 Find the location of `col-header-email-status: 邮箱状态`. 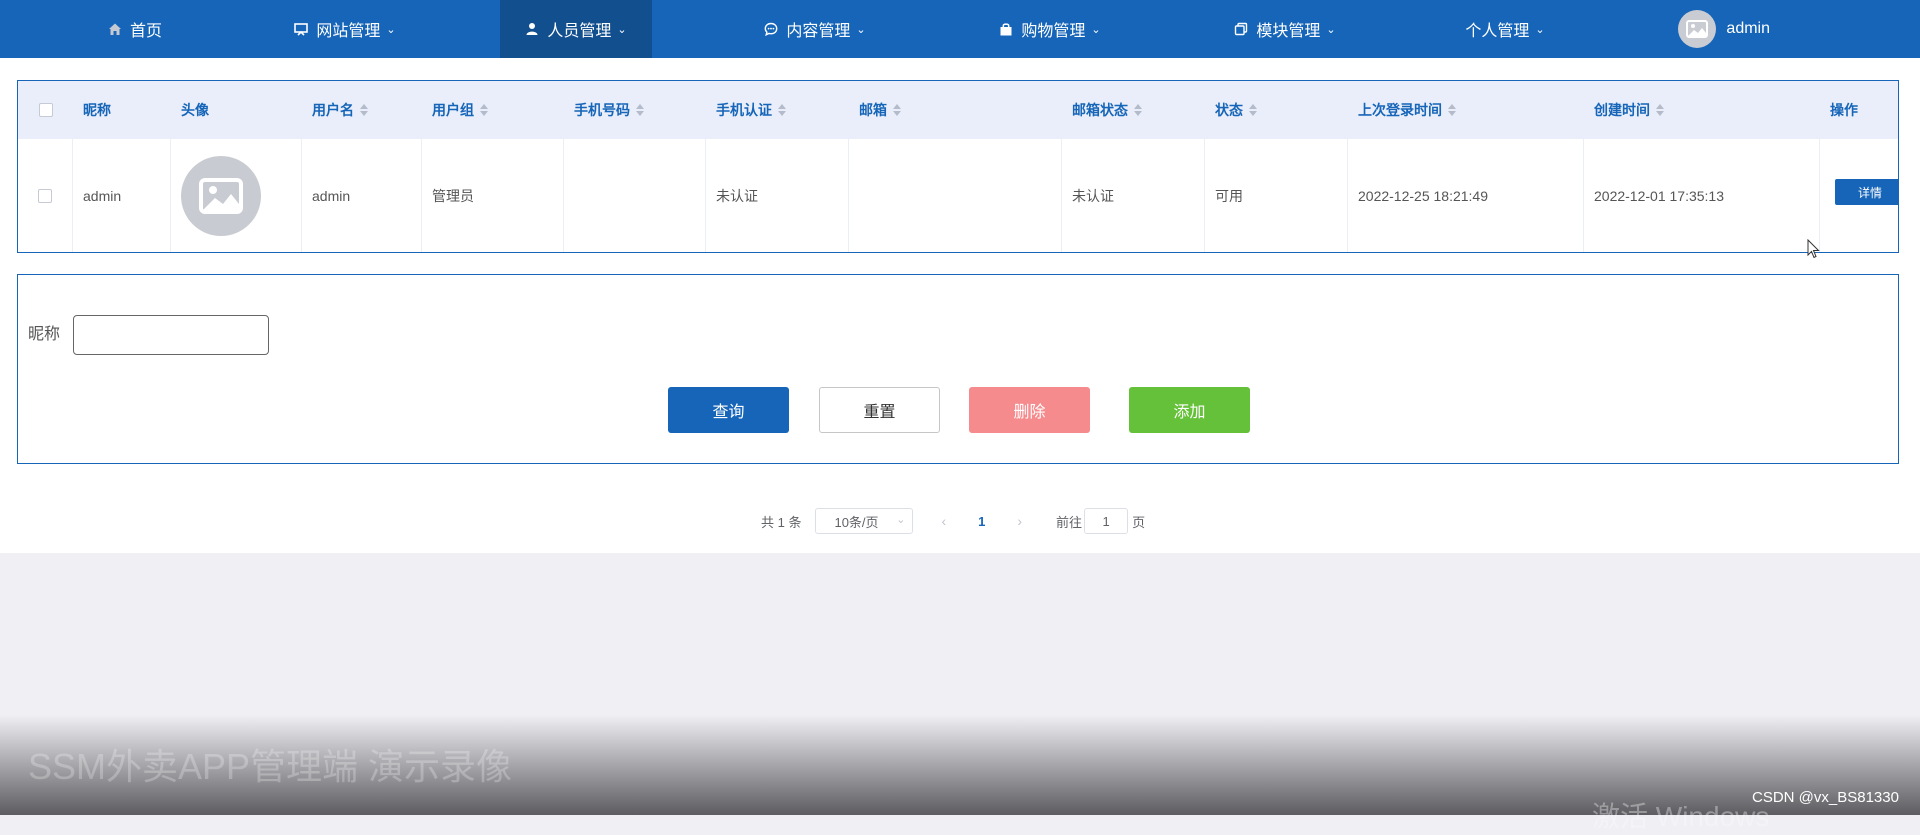

col-header-email-status: 邮箱状态 is located at coordinates (1133, 110).